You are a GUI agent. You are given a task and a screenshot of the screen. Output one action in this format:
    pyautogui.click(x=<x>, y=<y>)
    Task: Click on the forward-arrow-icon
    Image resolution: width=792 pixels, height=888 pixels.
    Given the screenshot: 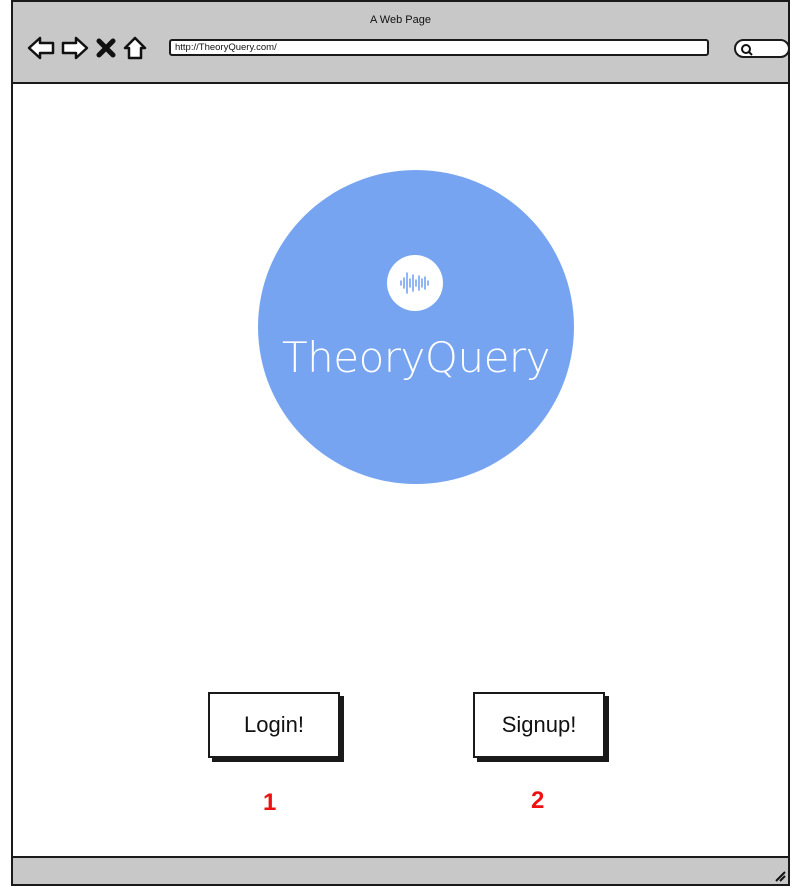 What is the action you would take?
    pyautogui.click(x=75, y=48)
    